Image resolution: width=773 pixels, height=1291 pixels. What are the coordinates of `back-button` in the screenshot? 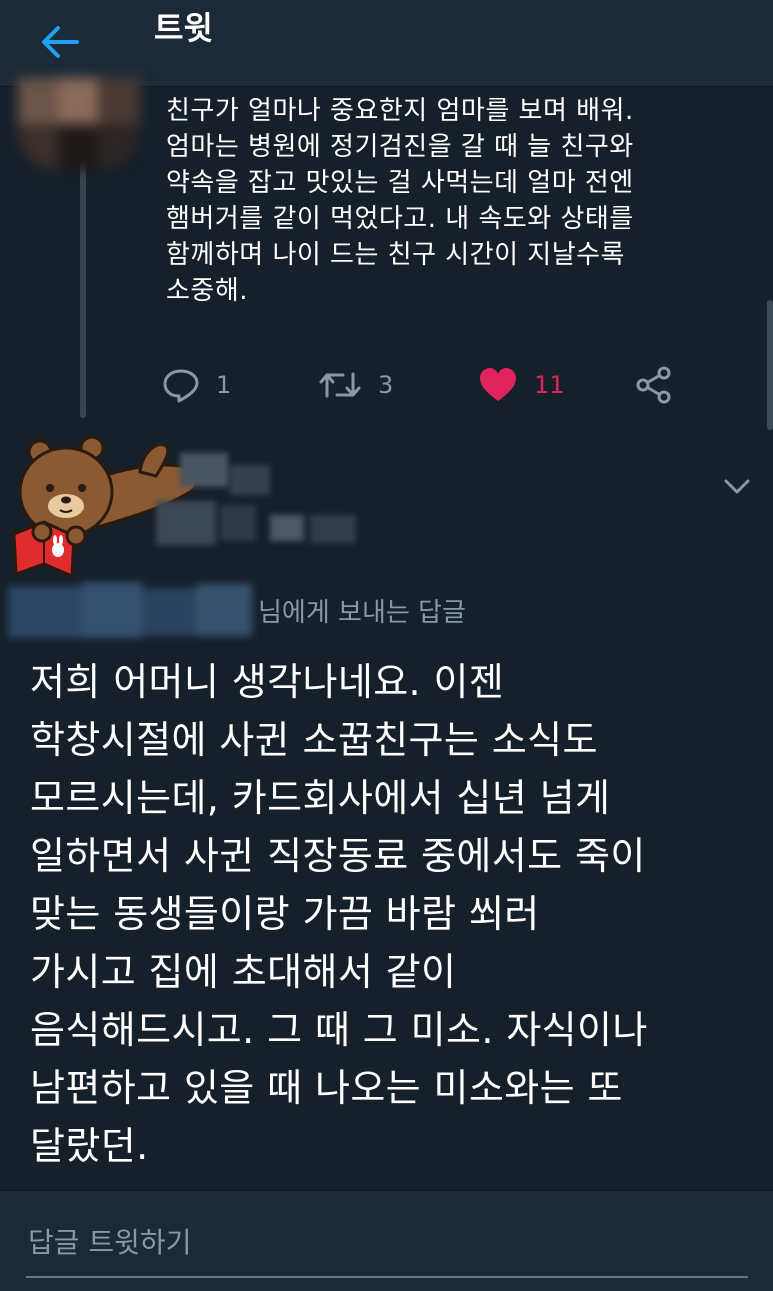 It's located at (60, 42).